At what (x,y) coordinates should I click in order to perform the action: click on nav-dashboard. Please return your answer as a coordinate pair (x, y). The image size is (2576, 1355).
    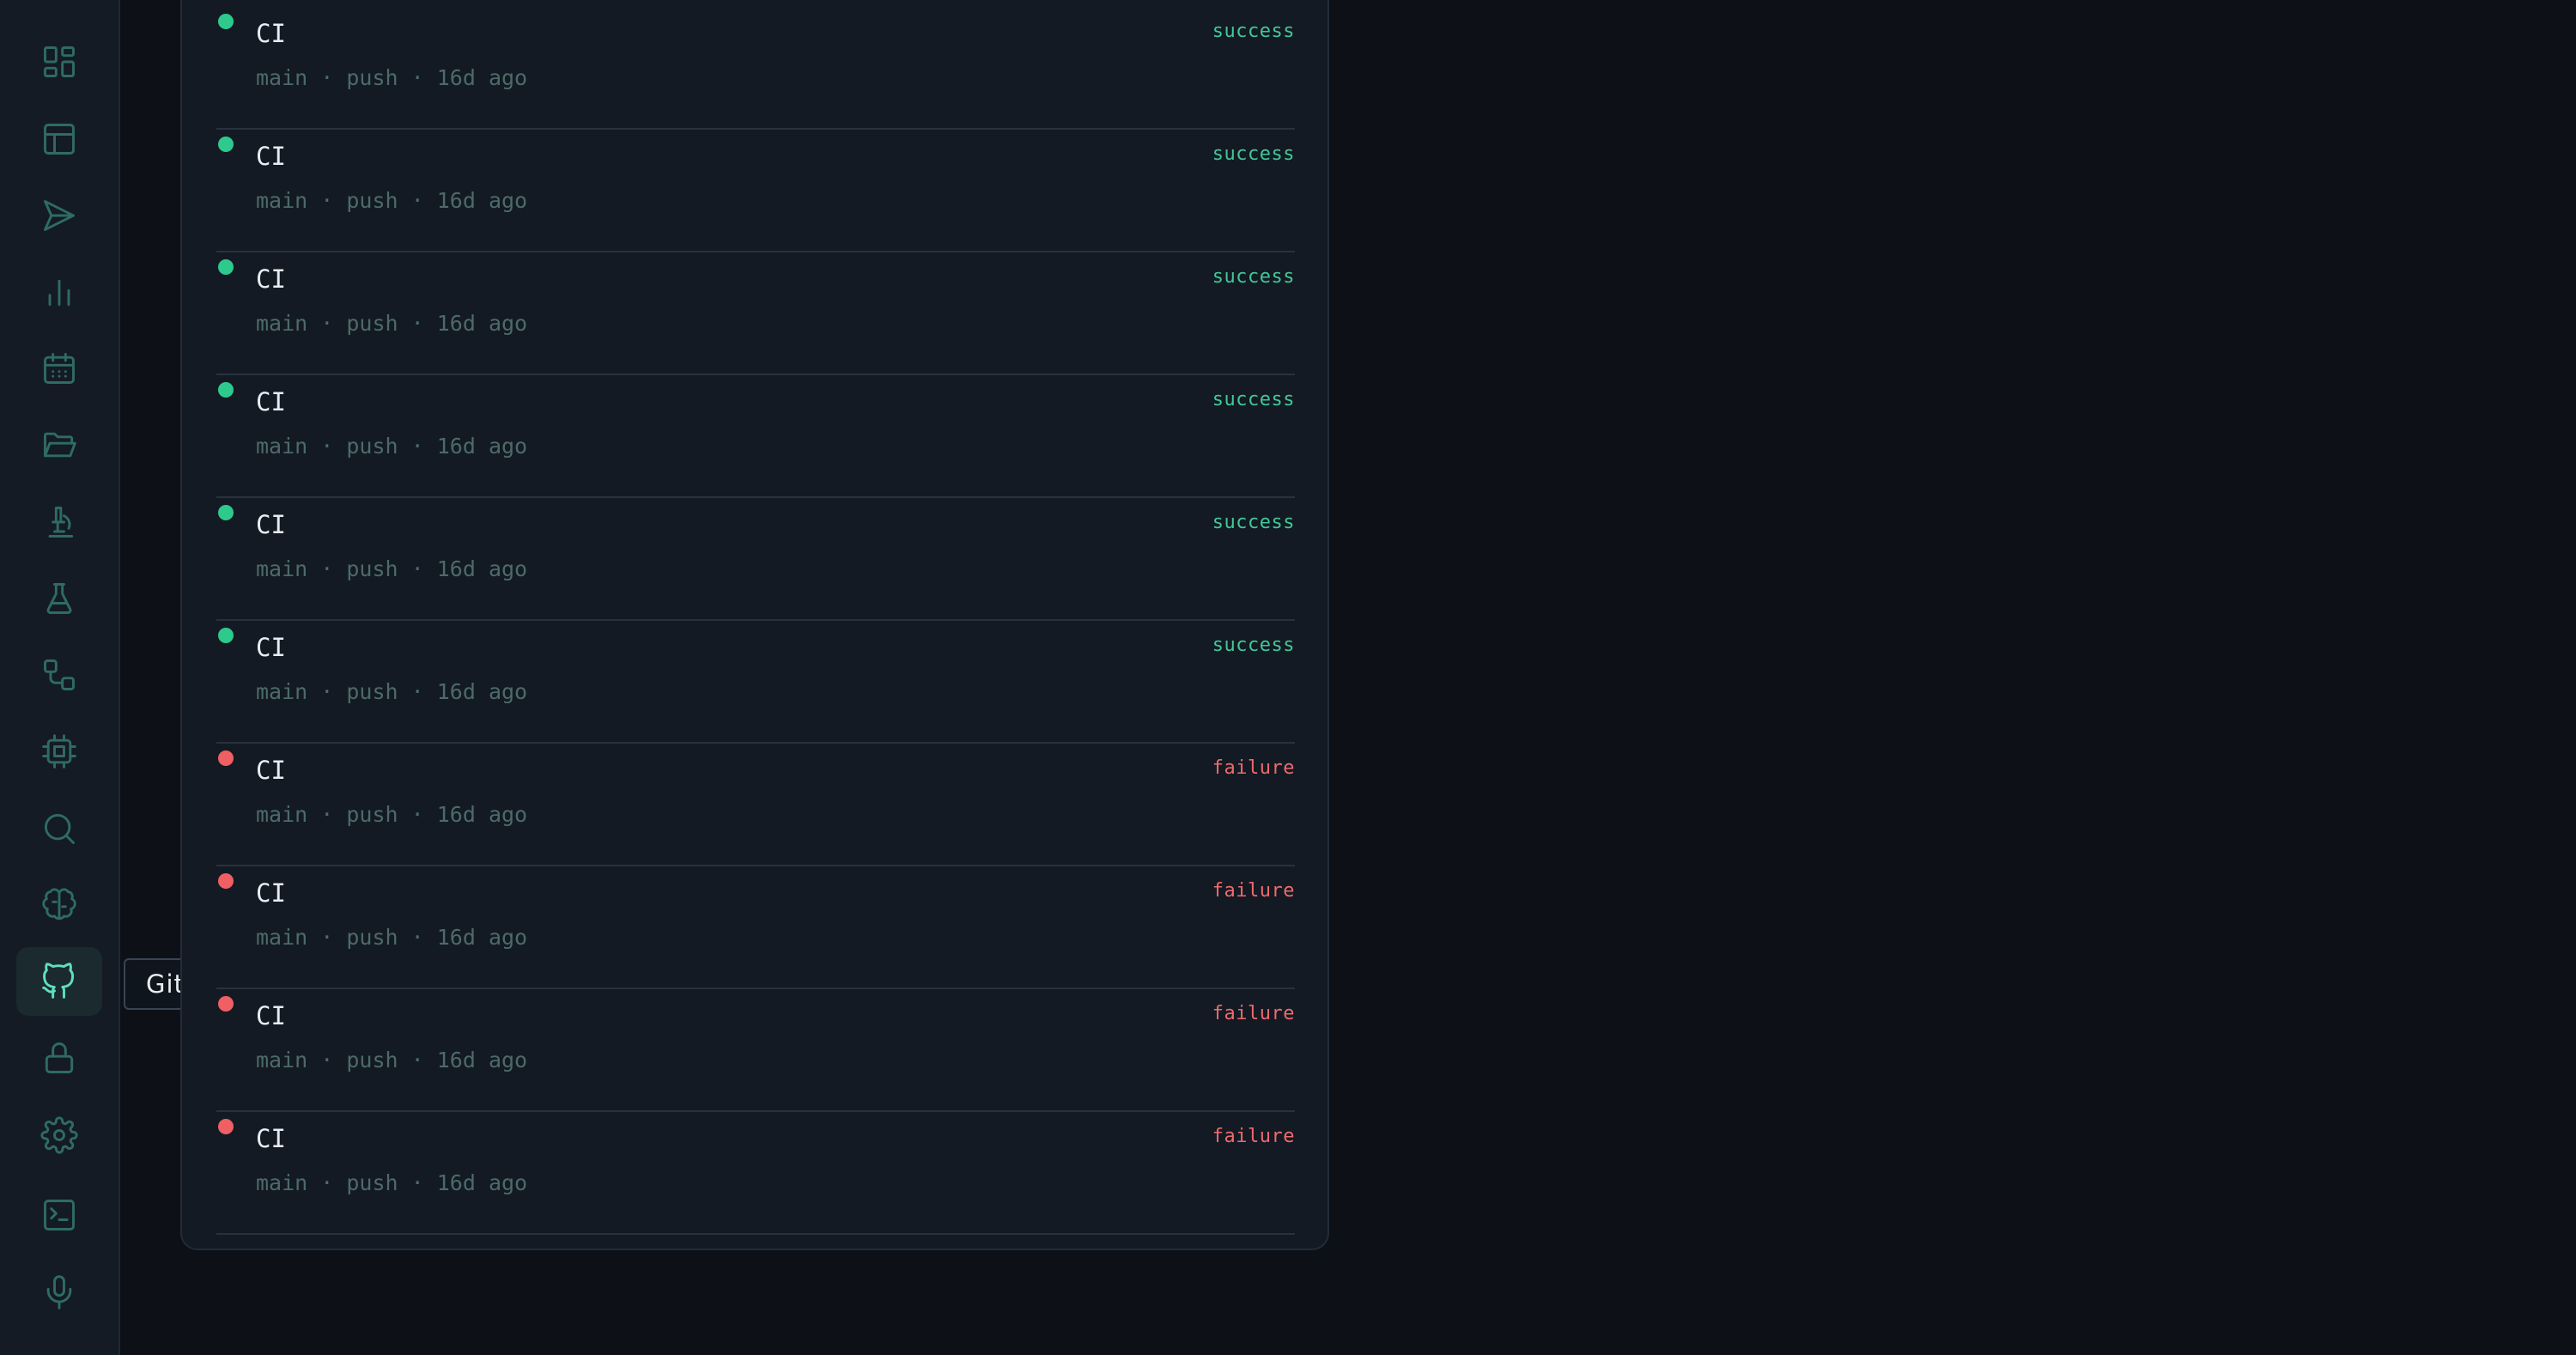
    Looking at the image, I should click on (59, 61).